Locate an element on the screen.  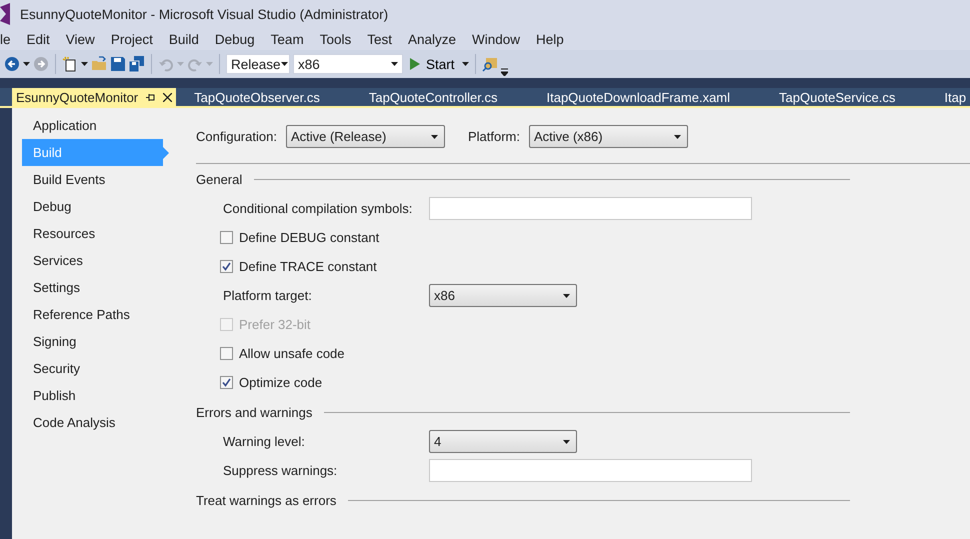
sidebar-item: Code Analysis is located at coordinates (92, 422).